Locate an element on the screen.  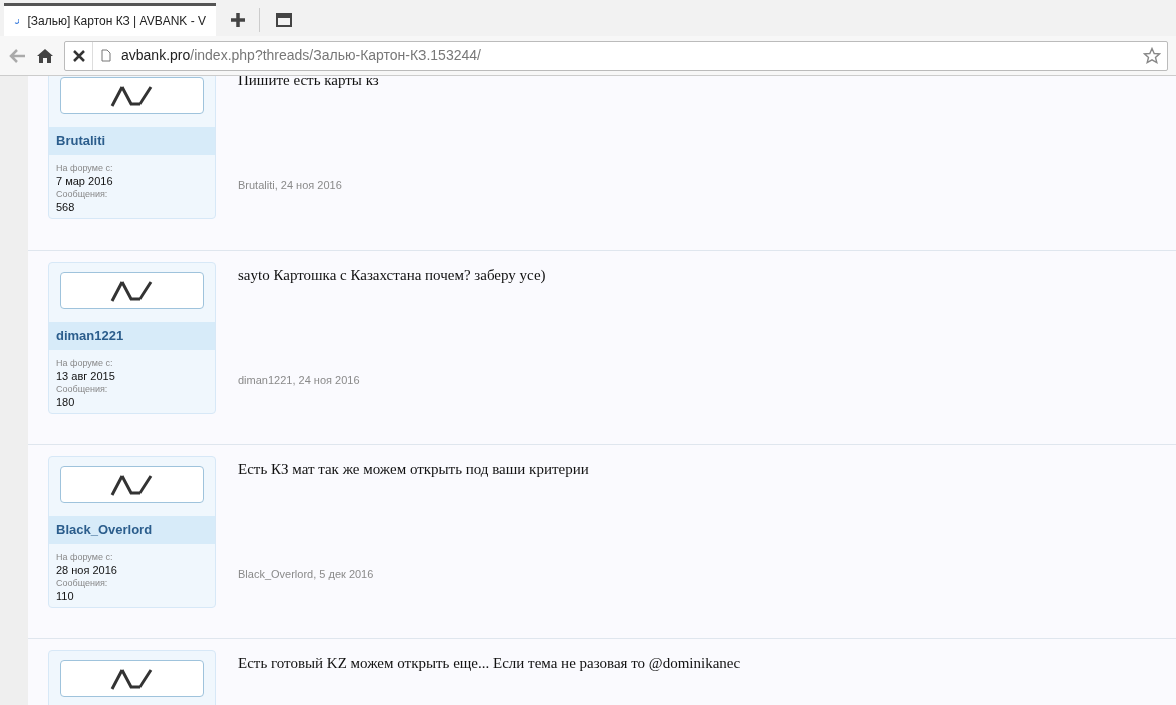
joined-date: 28 ноя 2016 is located at coordinates (87, 570).